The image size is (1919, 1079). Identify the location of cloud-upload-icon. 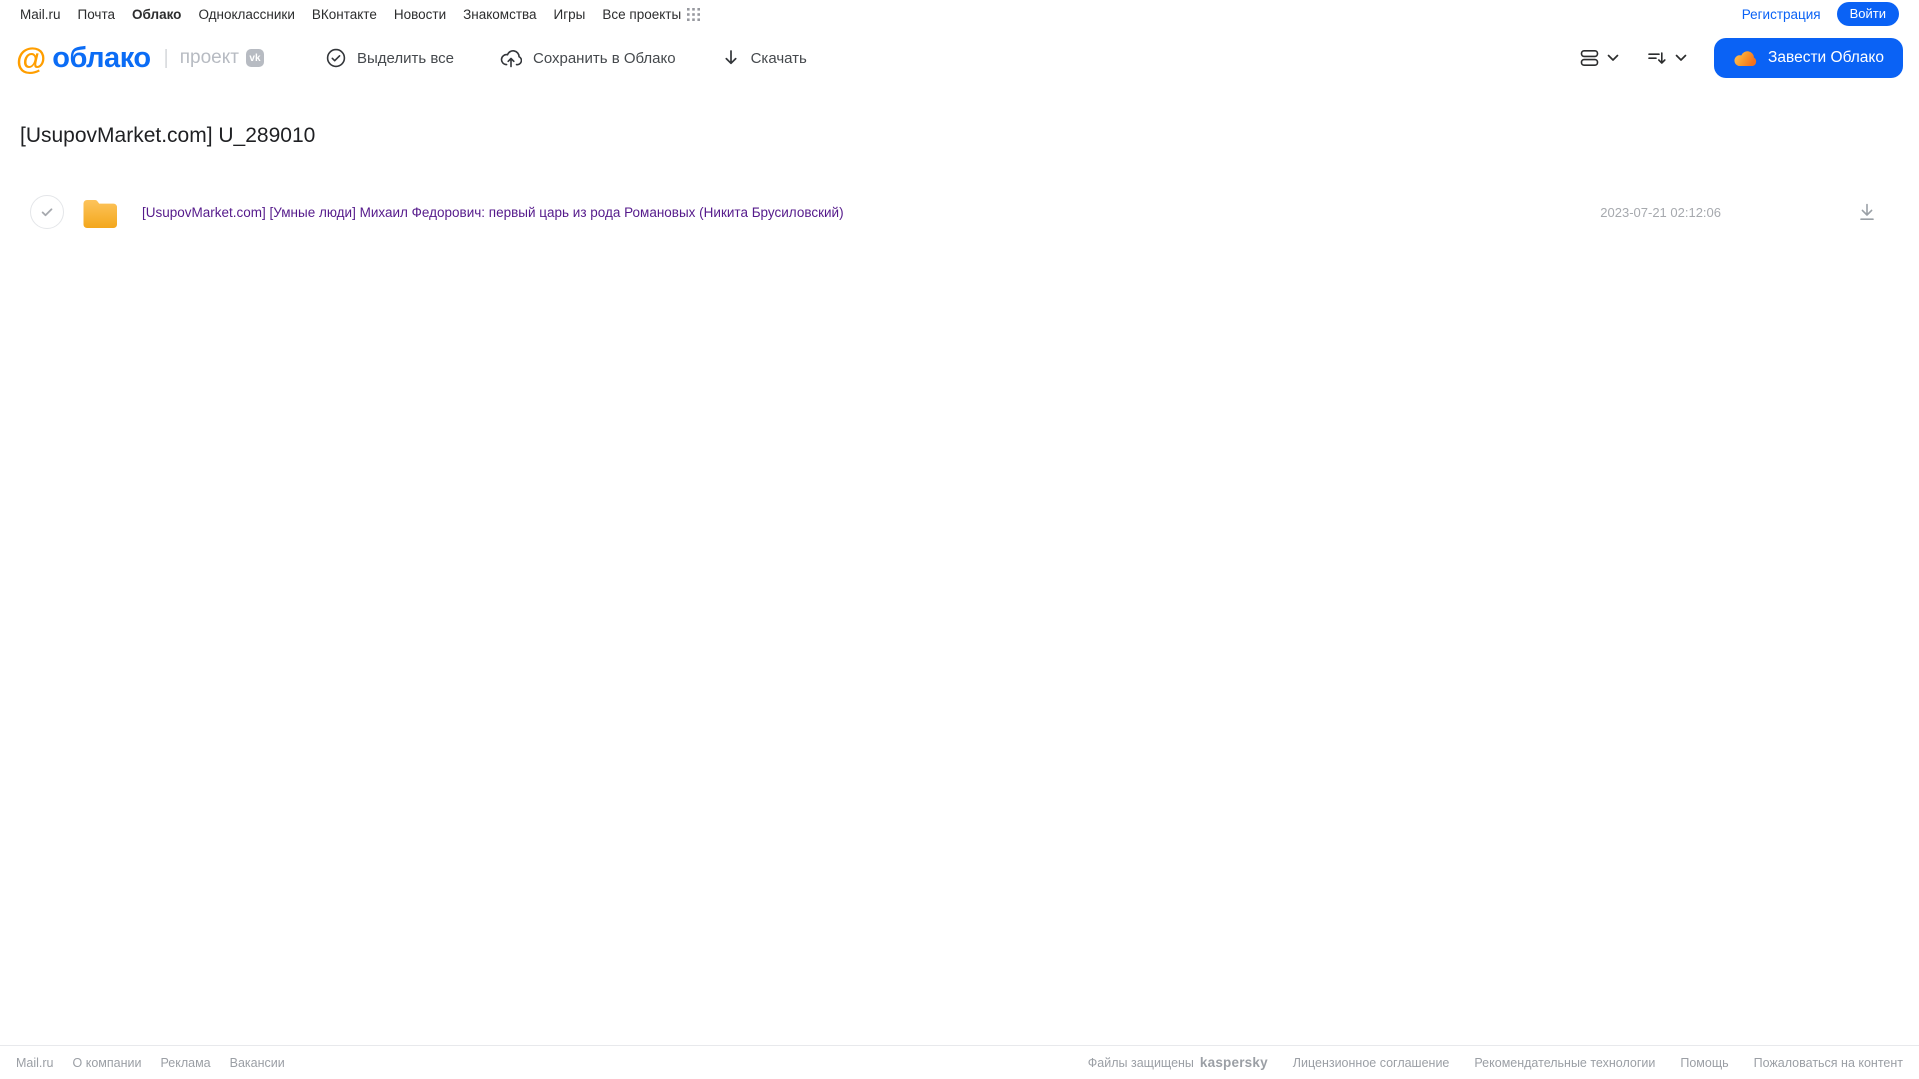
(511, 58).